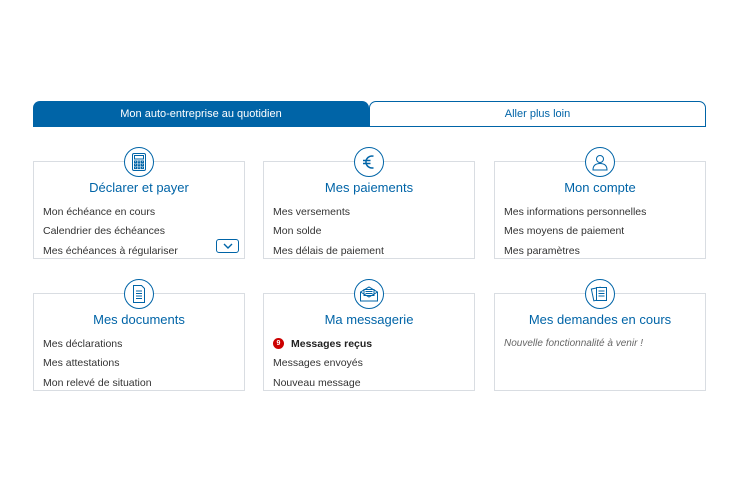  I want to click on chevron-down-icon, so click(227, 246).